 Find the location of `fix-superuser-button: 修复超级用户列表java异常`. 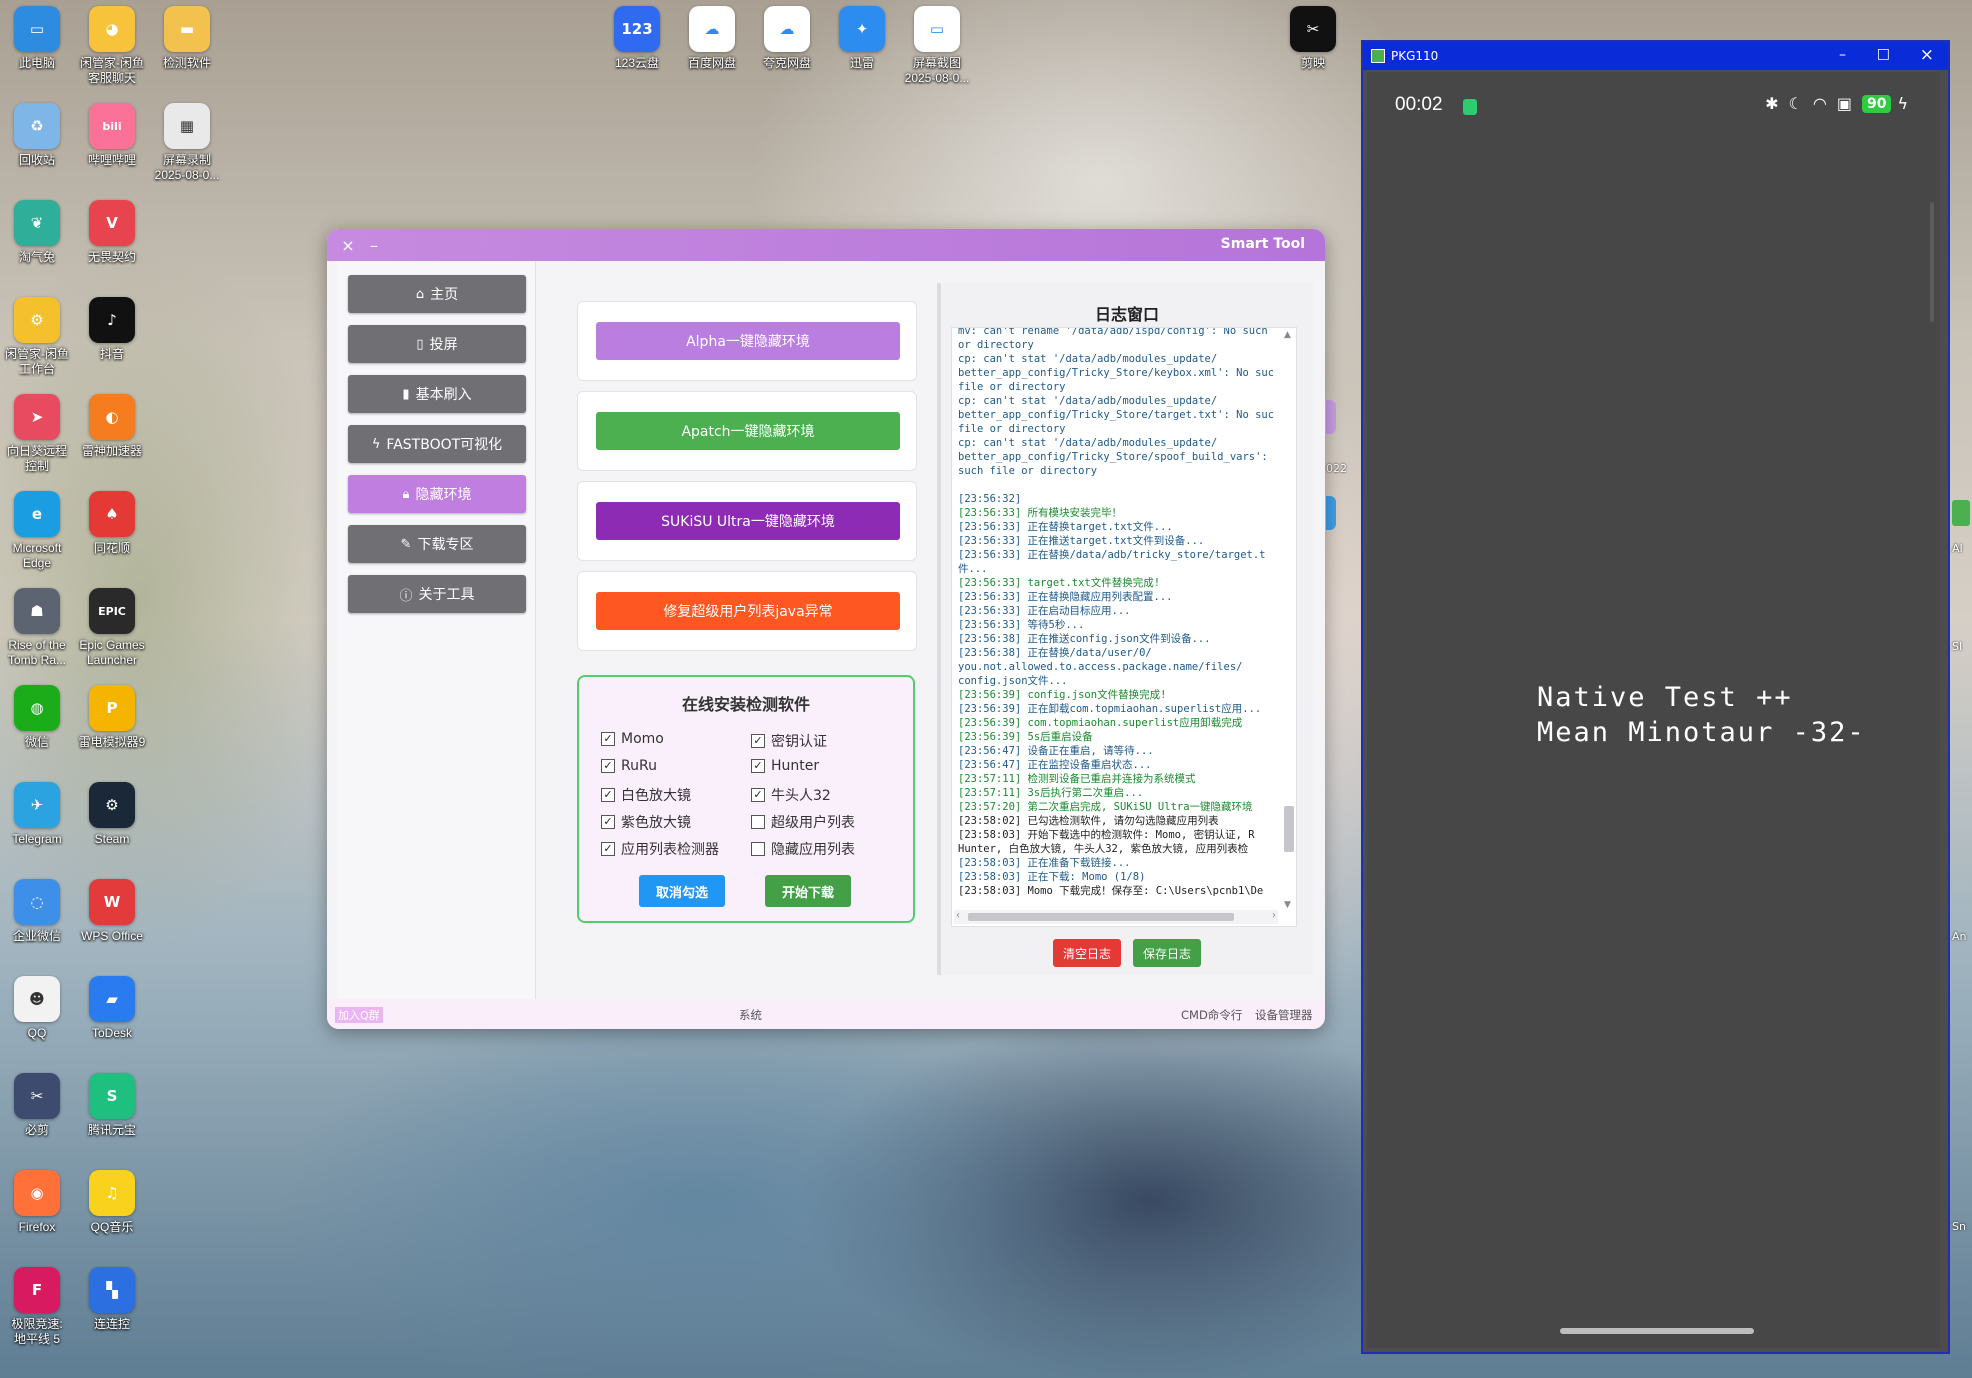

fix-superuser-button: 修复超级用户列表java异常 is located at coordinates (748, 611).